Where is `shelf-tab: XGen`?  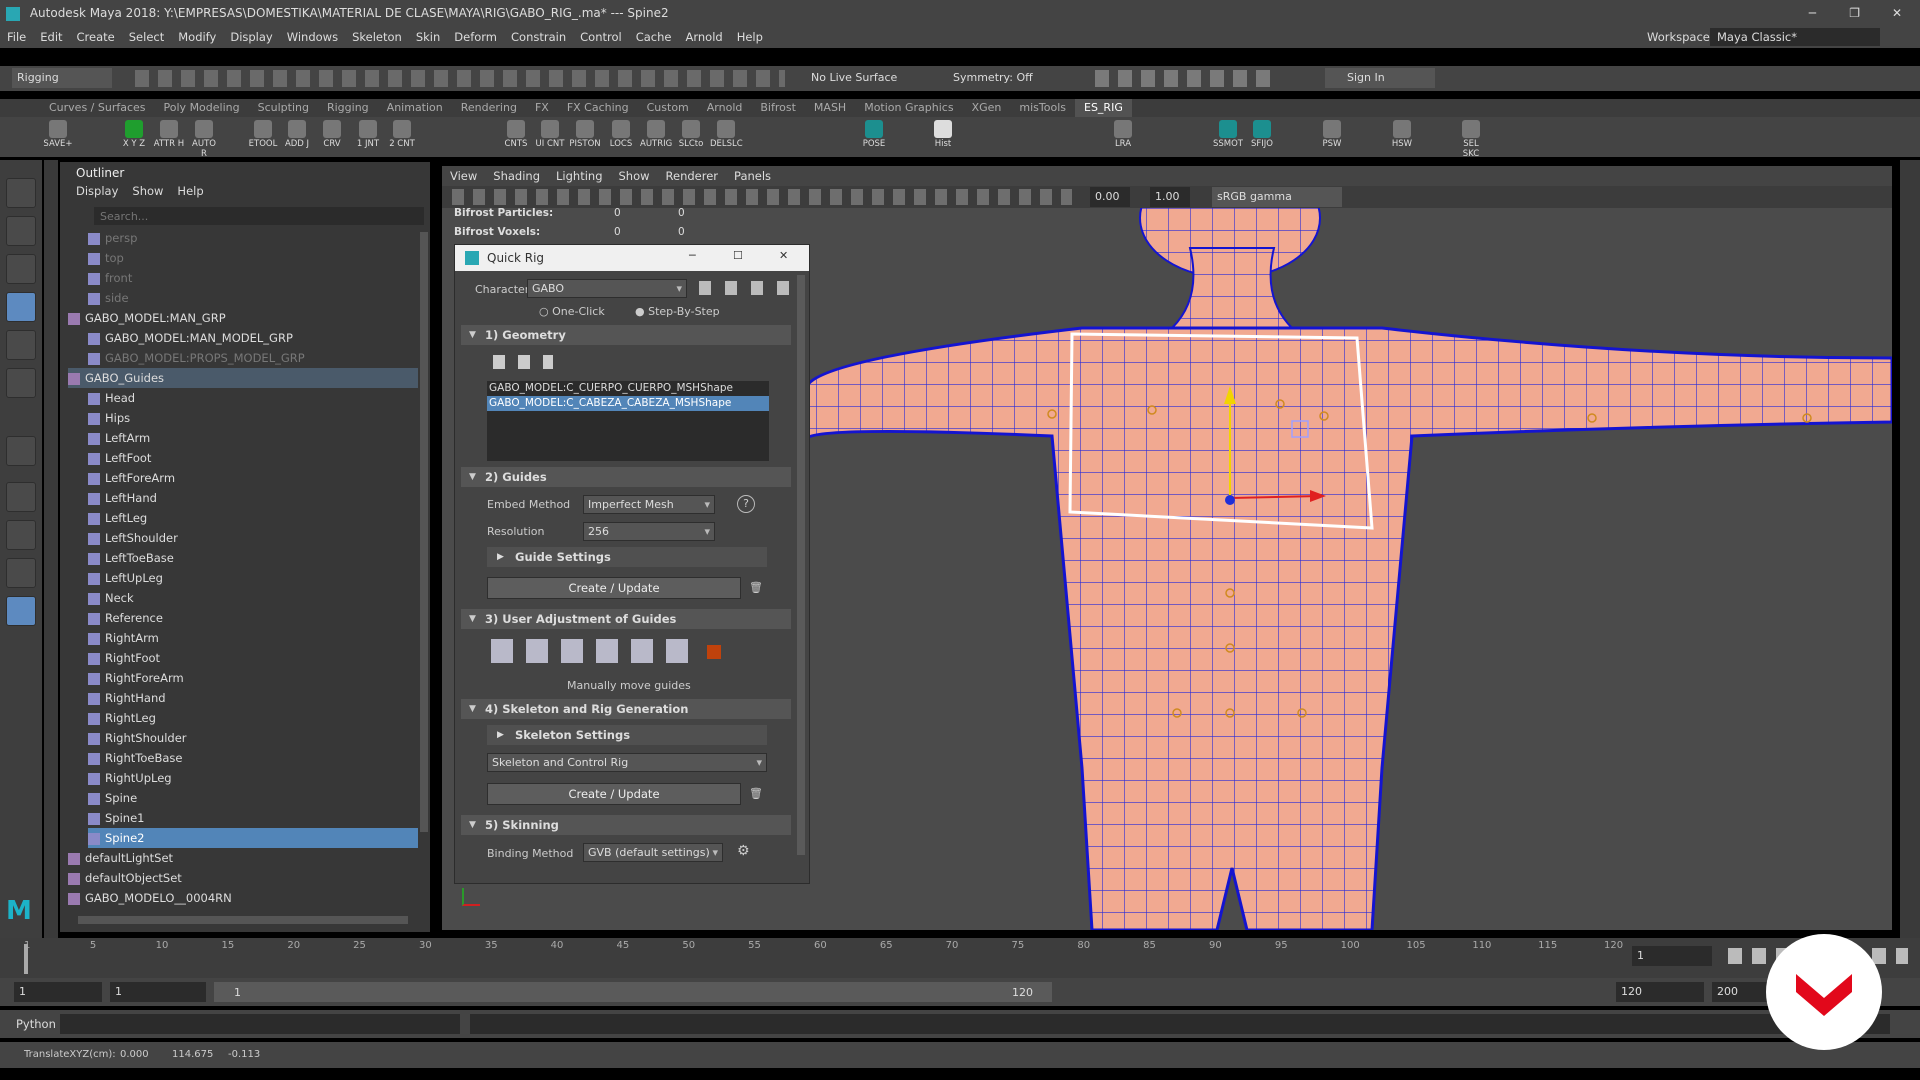 shelf-tab: XGen is located at coordinates (987, 108).